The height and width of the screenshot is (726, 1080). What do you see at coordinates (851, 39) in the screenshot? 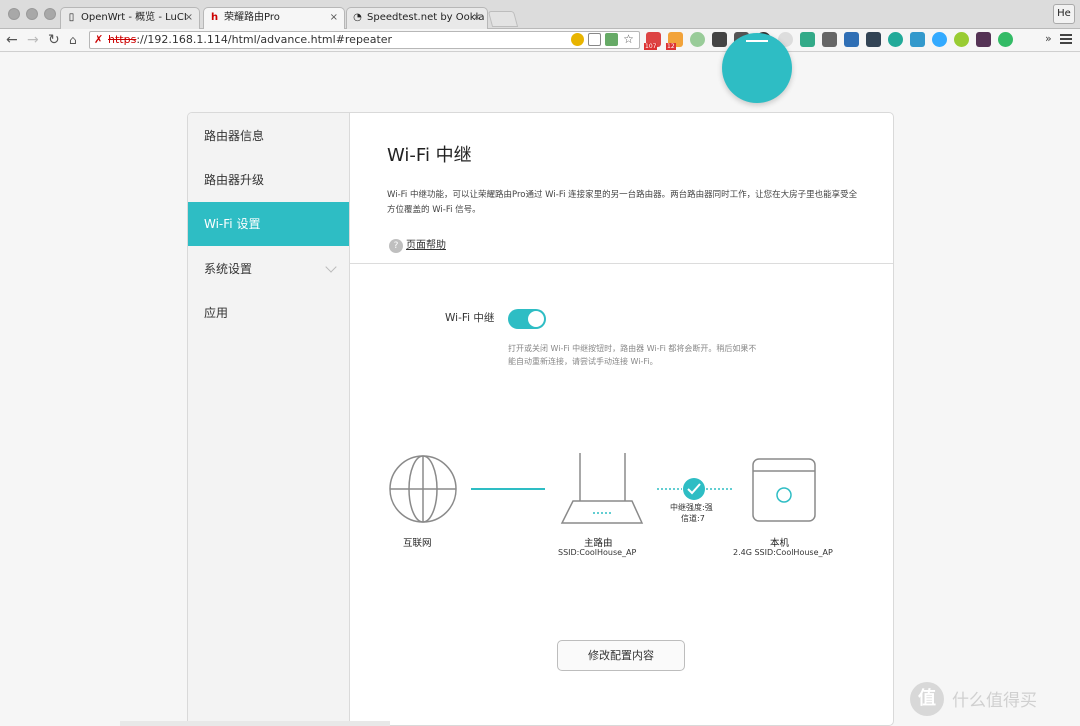
I see `arrow-square-icon` at bounding box center [851, 39].